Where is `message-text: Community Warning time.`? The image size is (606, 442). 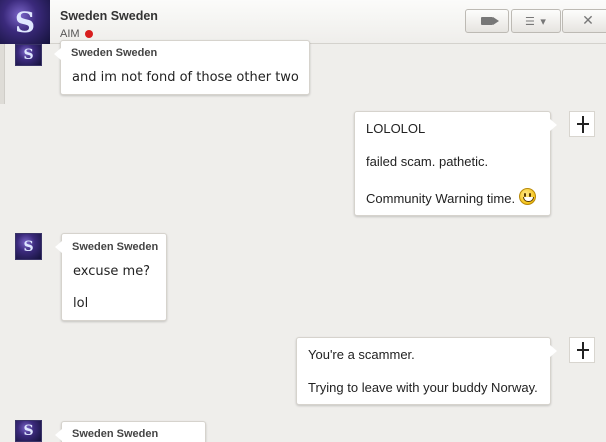
message-text: Community Warning time. is located at coordinates (451, 197).